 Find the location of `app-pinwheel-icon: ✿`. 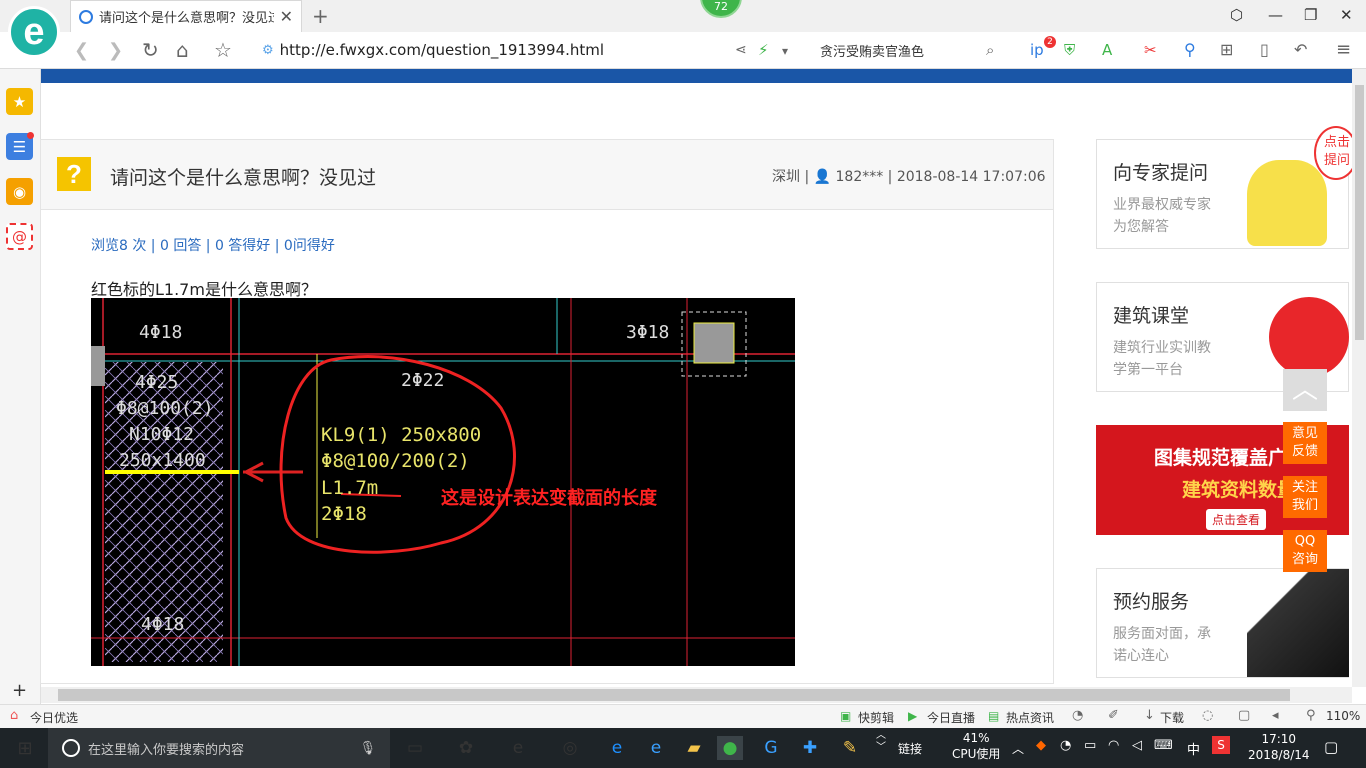

app-pinwheel-icon: ✿ is located at coordinates (466, 748).